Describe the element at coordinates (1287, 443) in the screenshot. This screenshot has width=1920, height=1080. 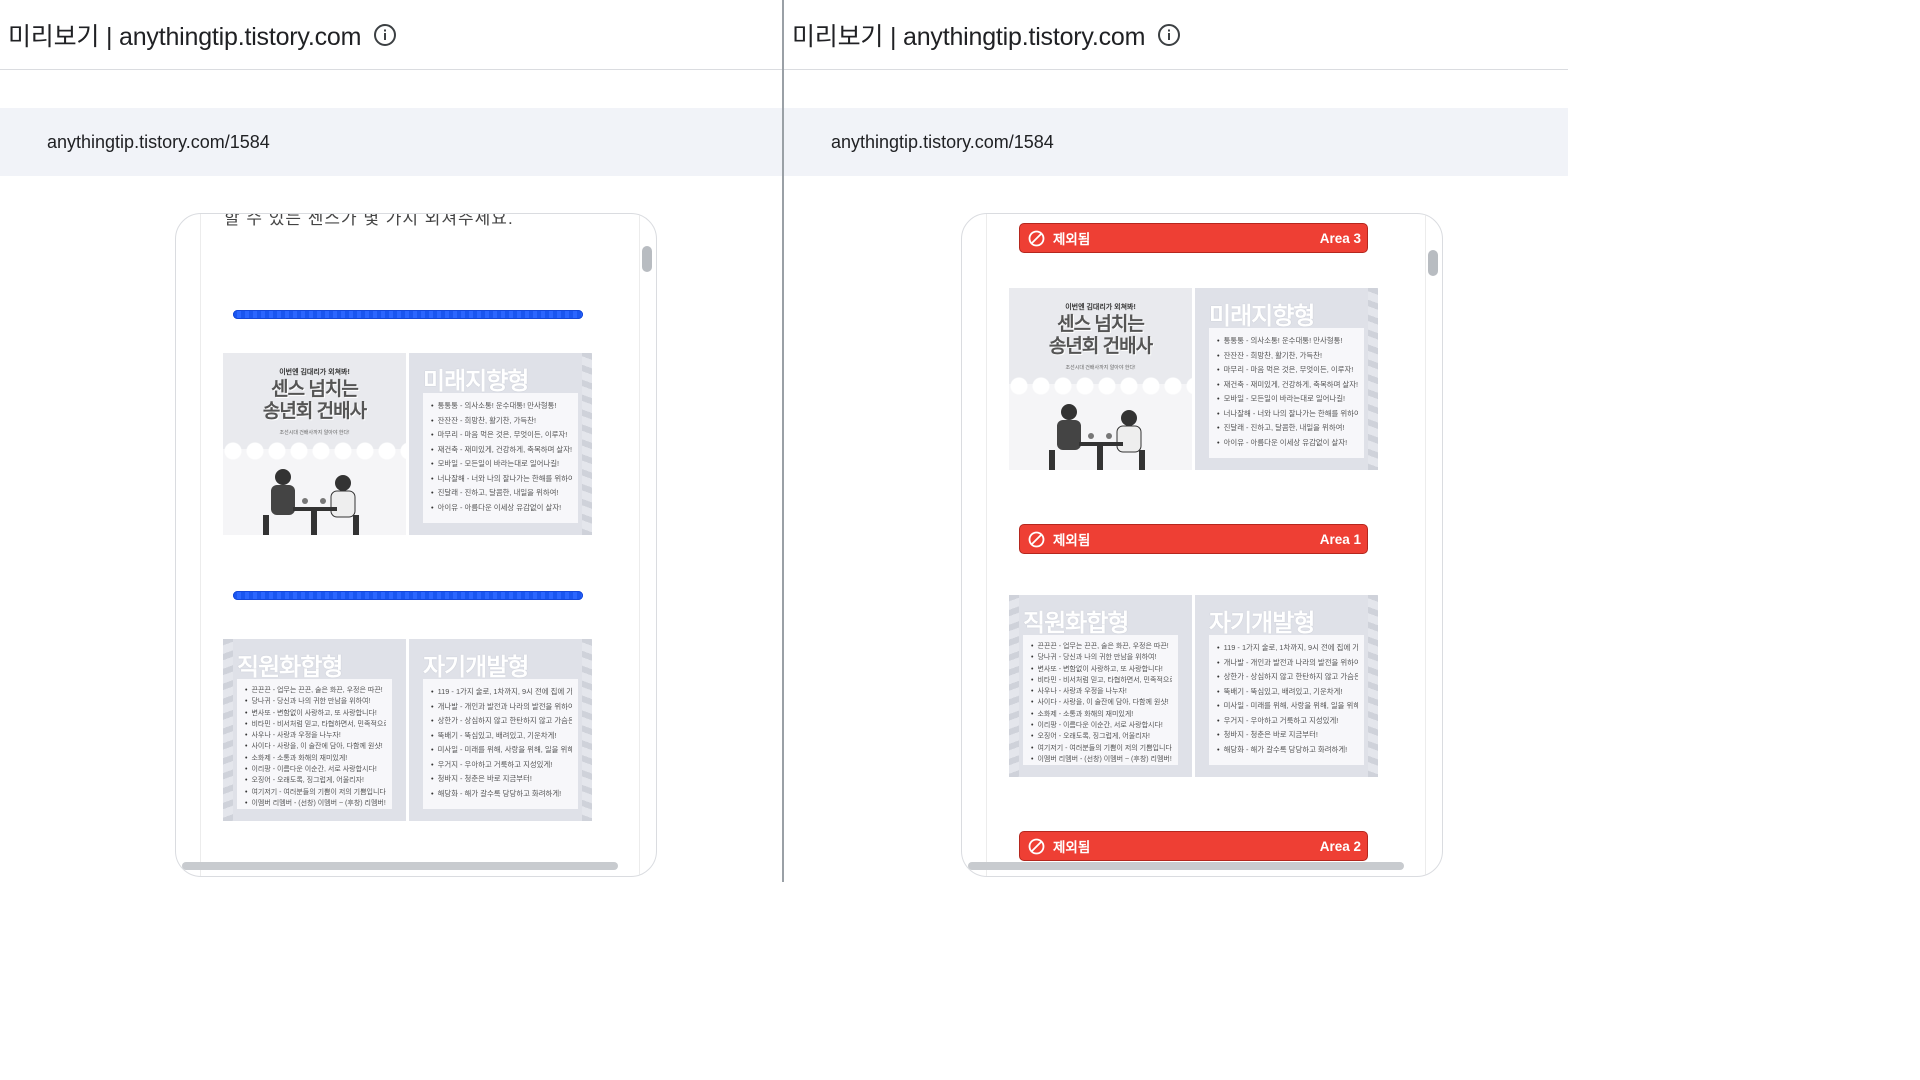
I see `list-item: 아이유 - 아름다운 이세상 유감없이 살자!` at that location.